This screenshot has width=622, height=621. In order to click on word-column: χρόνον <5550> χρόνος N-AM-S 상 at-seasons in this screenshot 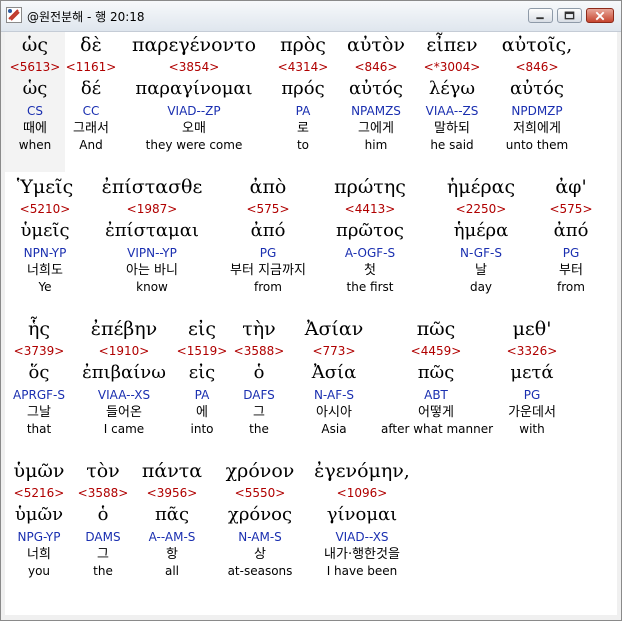, I will do `click(260, 518)`.